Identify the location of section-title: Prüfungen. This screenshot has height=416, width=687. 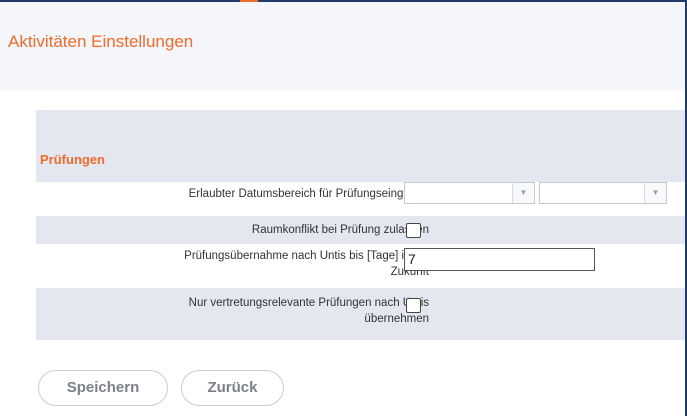
(72, 159).